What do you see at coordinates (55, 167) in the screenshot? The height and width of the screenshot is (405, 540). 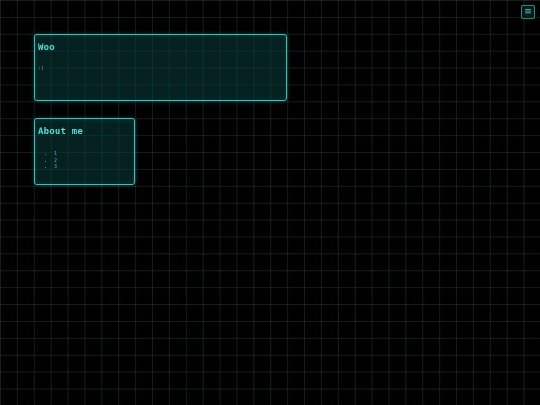 I see `list-item: 3` at bounding box center [55, 167].